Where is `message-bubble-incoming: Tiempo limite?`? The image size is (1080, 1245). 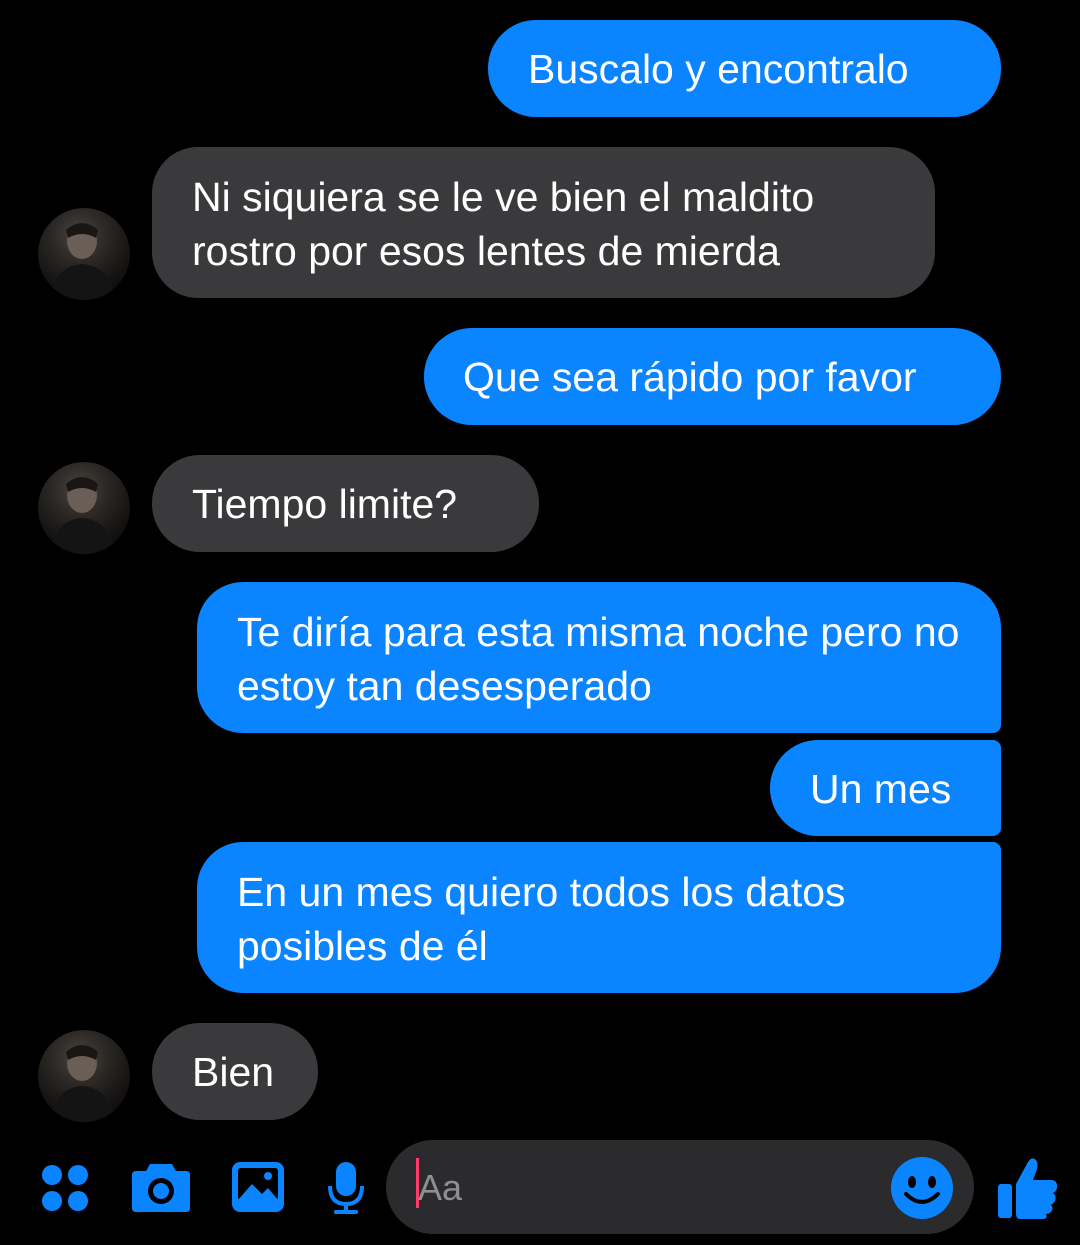
message-bubble-incoming: Tiempo limite? is located at coordinates (345, 503).